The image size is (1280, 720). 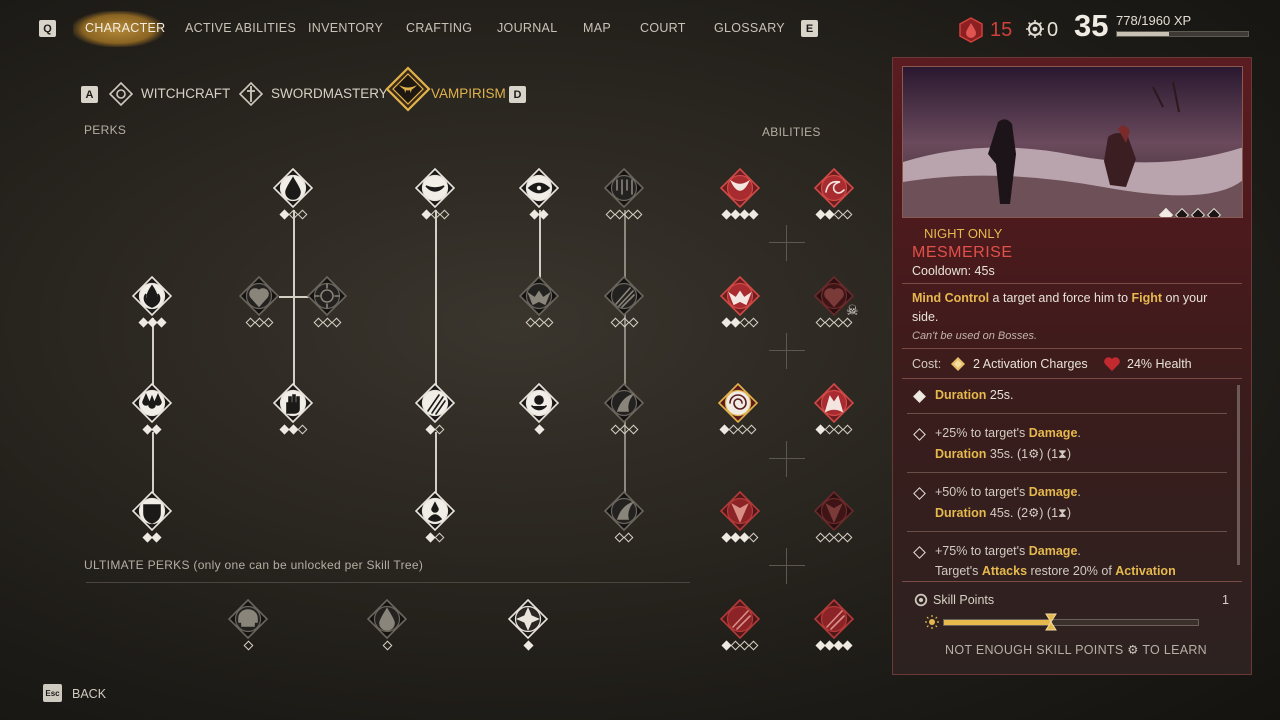 I want to click on perks-label: PERKS, so click(x=105, y=130).